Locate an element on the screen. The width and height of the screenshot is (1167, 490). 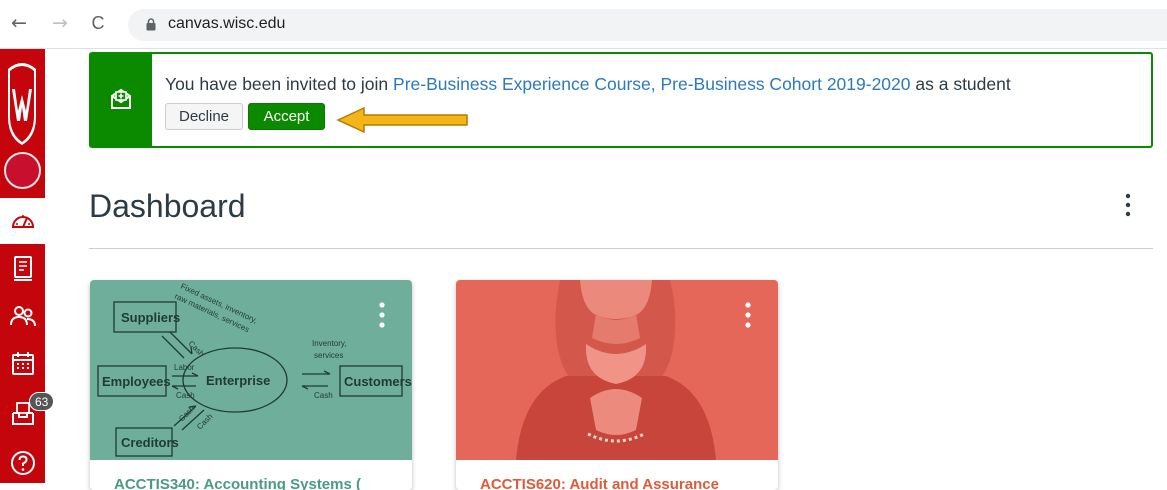
help-icon is located at coordinates (23, 463).